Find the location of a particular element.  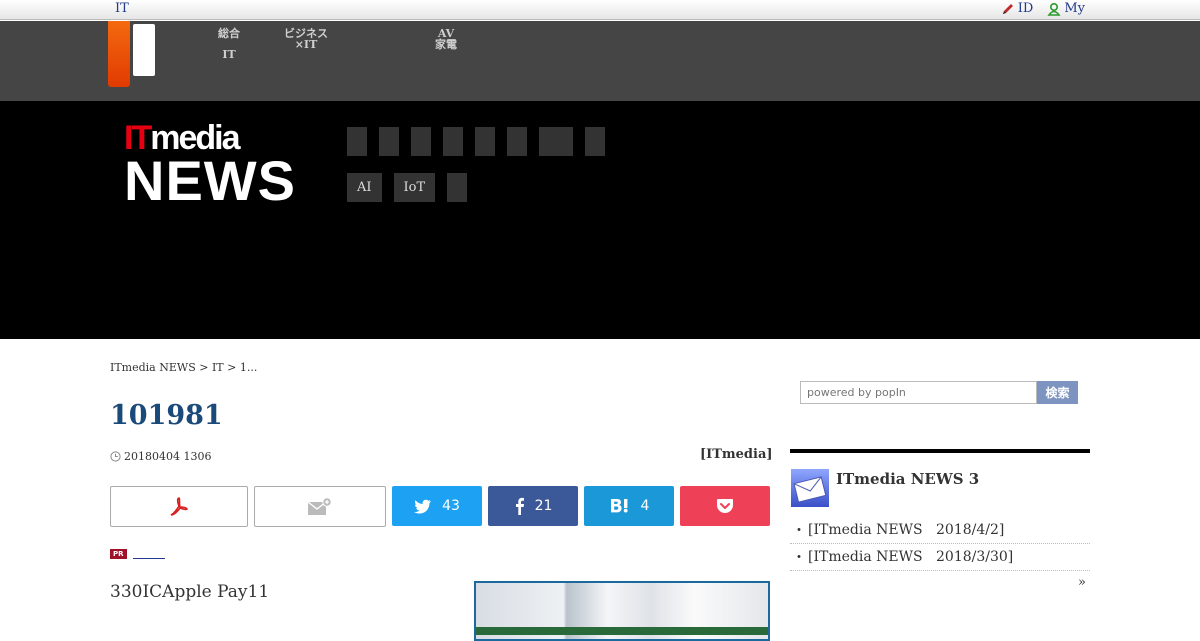

id-label: ID is located at coordinates (1025, 8).